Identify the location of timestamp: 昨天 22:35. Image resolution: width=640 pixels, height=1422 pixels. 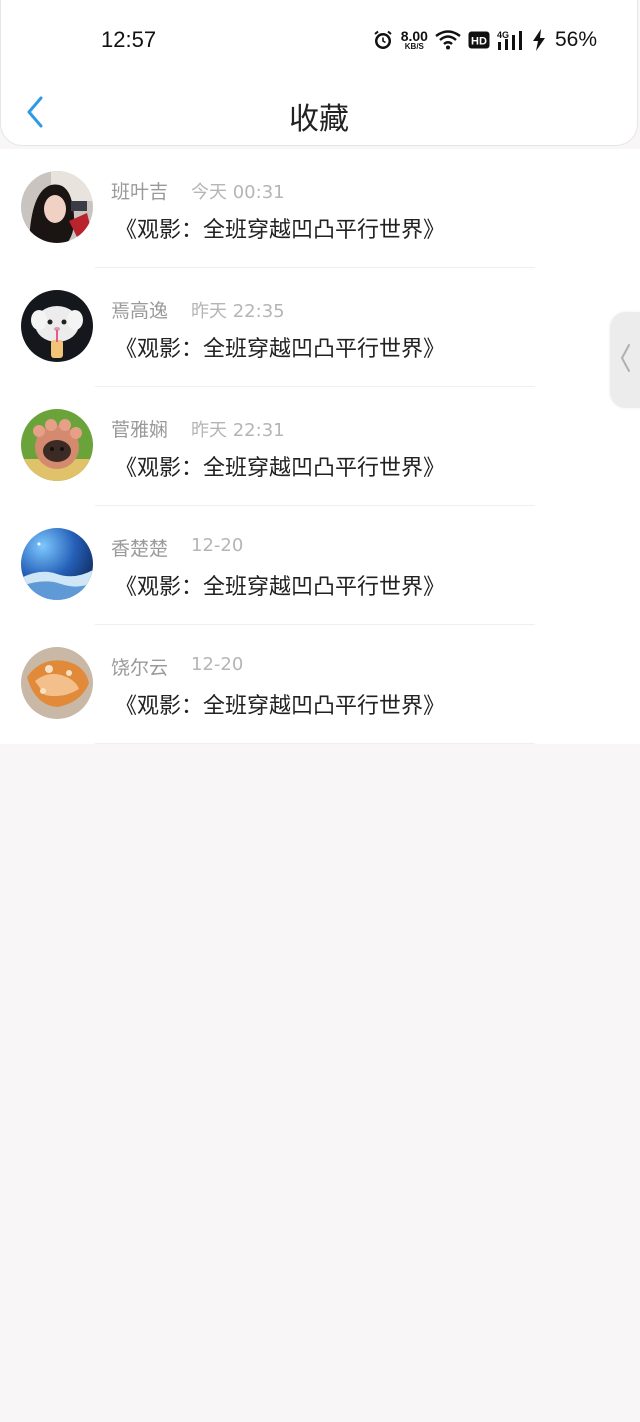
(238, 311).